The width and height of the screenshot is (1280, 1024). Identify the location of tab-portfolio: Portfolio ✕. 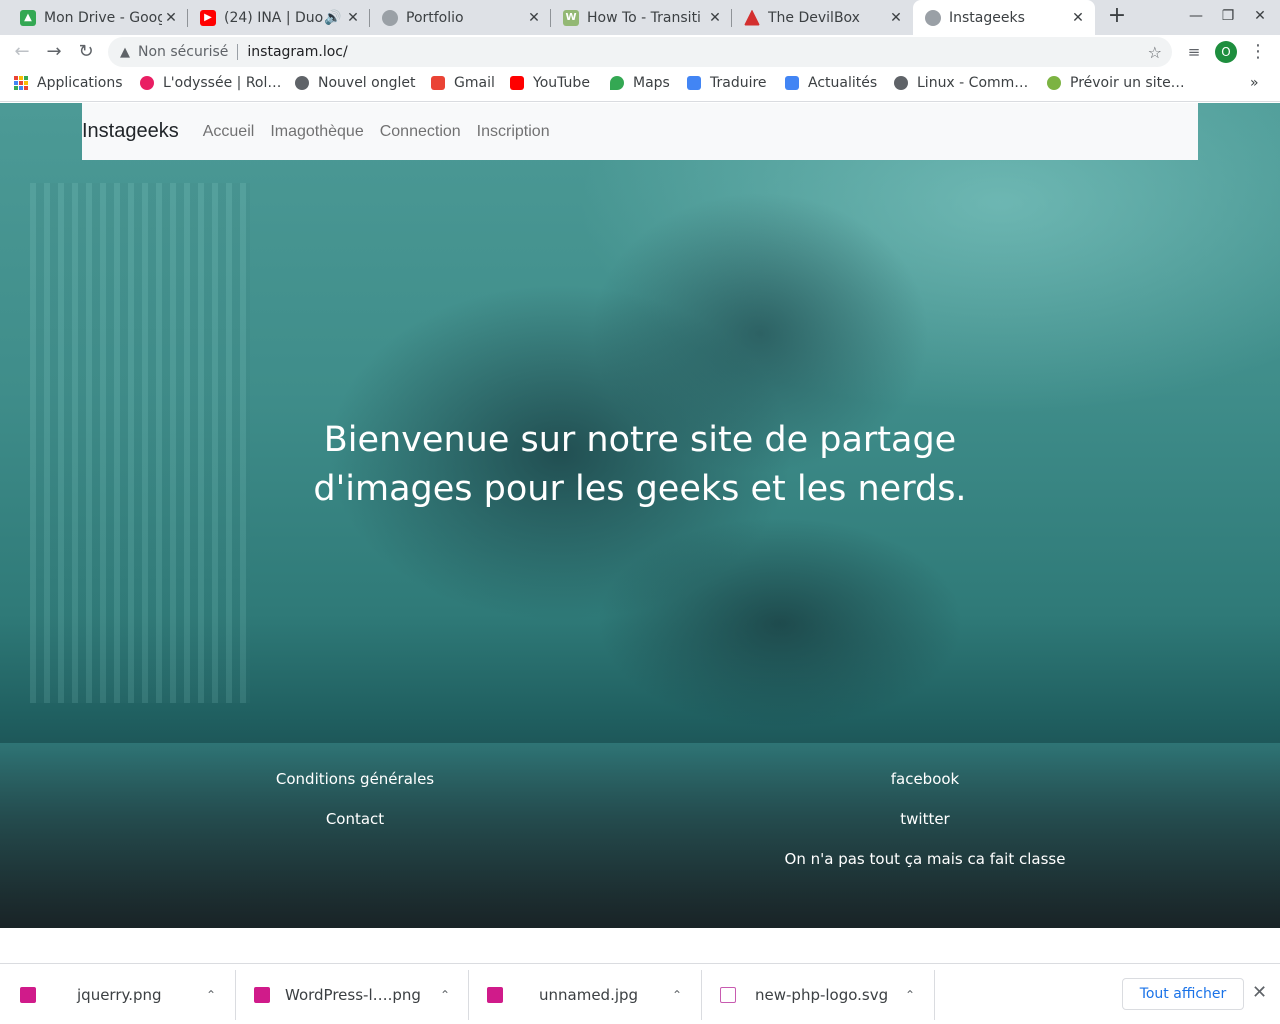
(460, 17).